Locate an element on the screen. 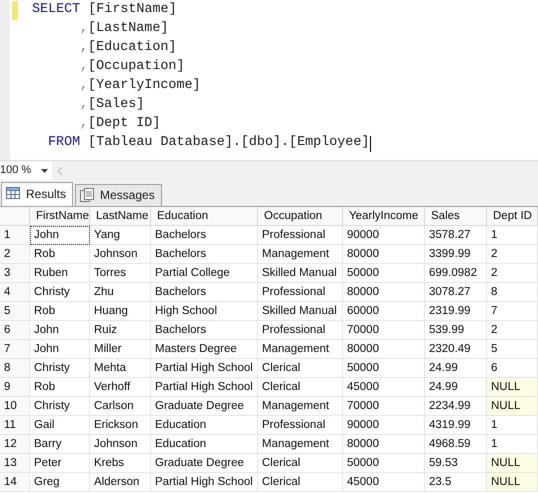  table-cell: 8 is located at coordinates (512, 292).